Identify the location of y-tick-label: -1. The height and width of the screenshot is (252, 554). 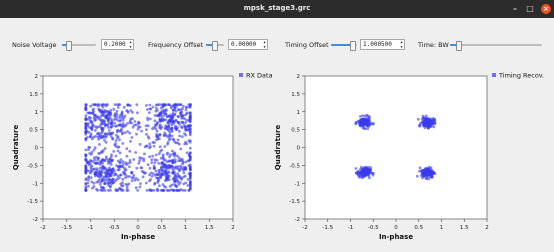
(35, 184).